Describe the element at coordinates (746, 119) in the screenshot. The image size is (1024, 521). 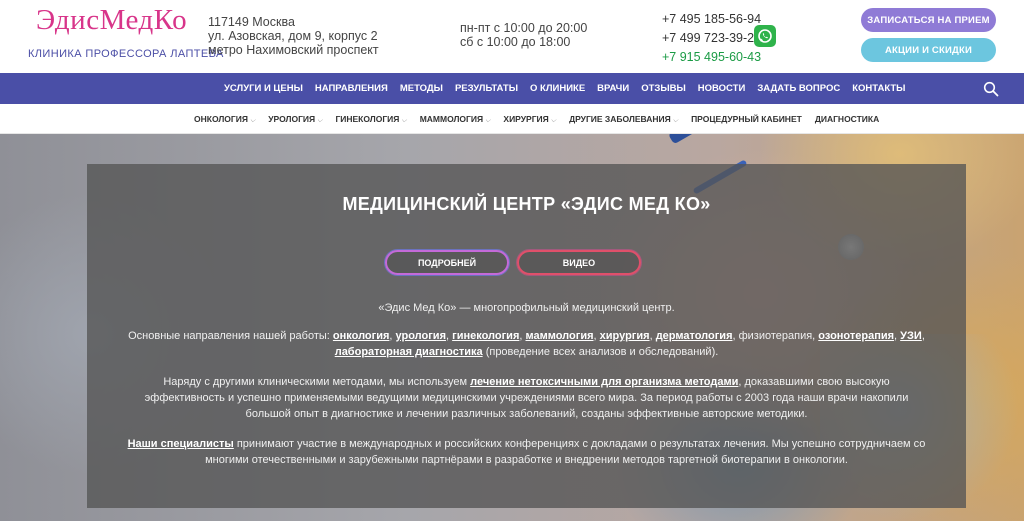
I see `subnav-item-procedure-room: ПРОЦЕДУРНЫЙ КАБИНЕТ` at that location.